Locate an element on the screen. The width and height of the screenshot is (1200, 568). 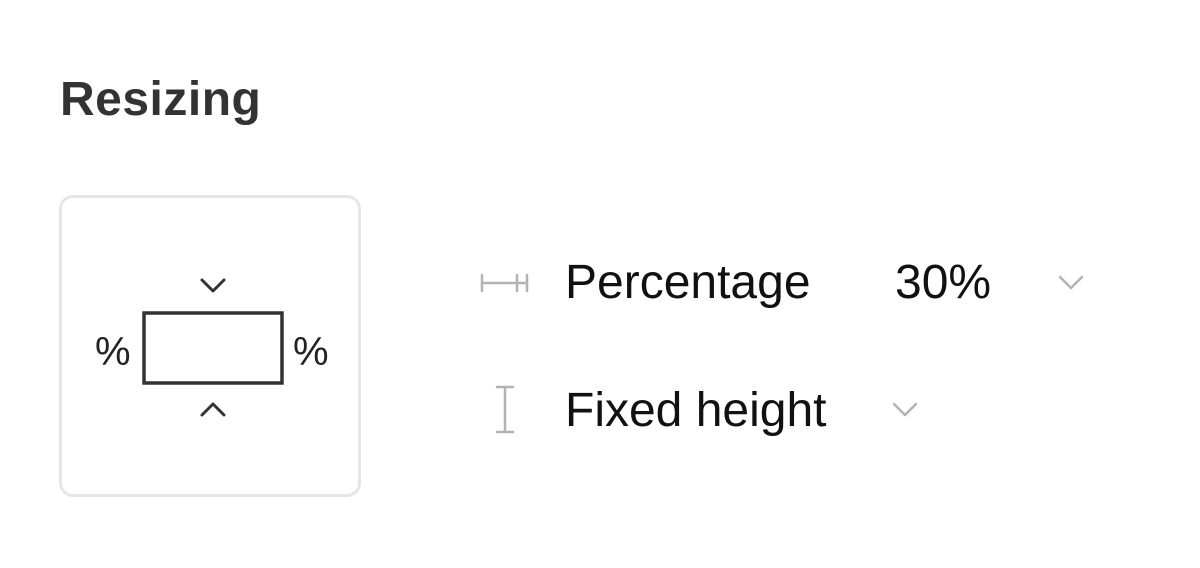
width-mode-chevron-down-icon is located at coordinates (1073, 283).